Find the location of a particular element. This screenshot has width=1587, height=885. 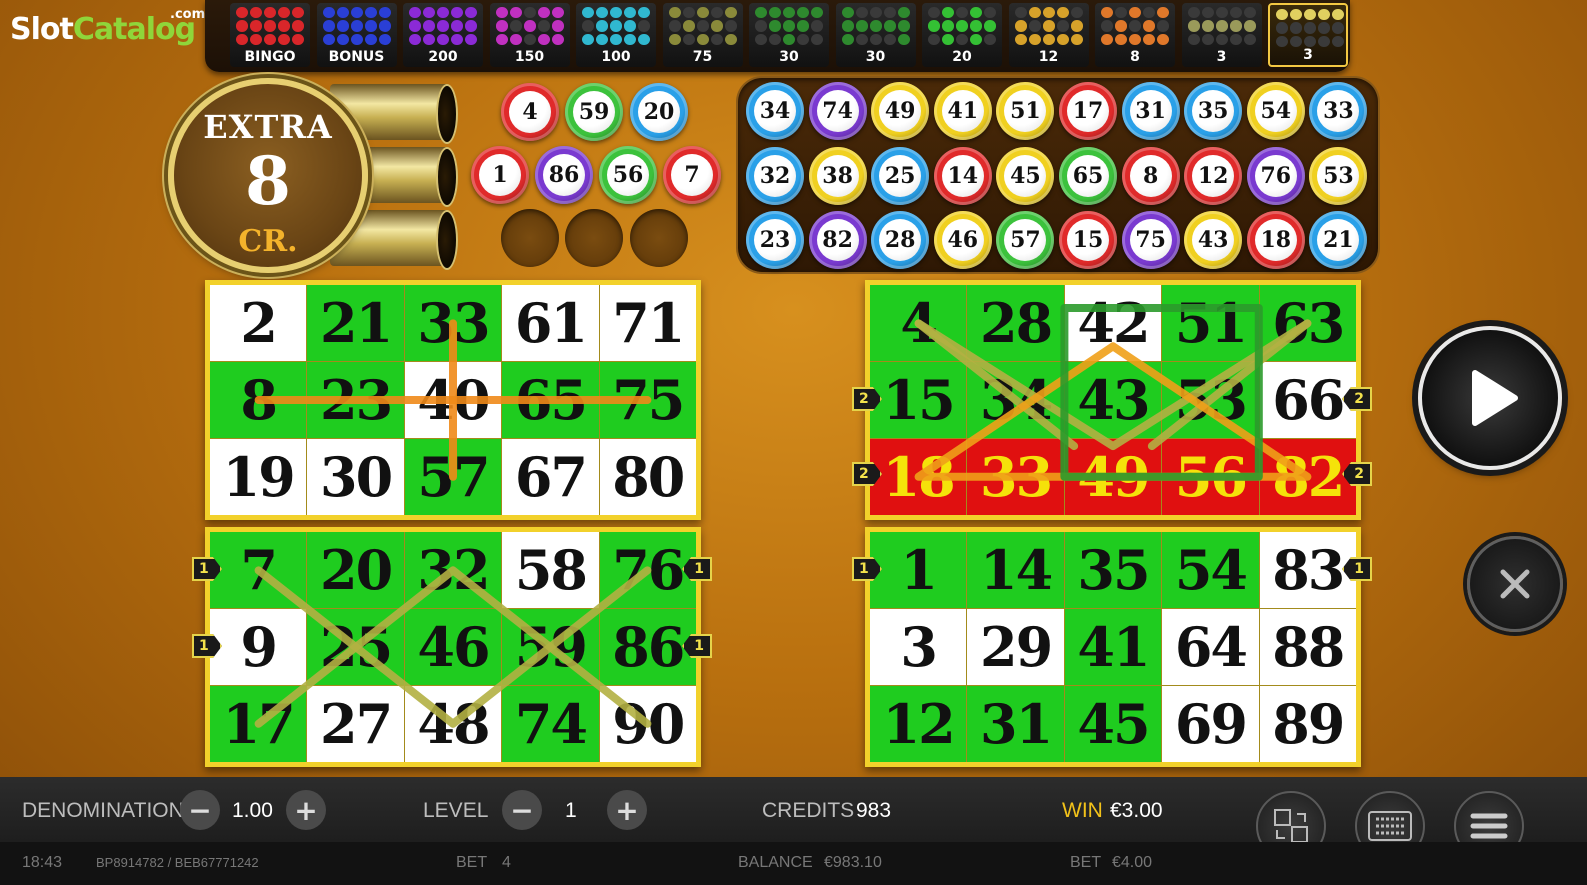

ball-number: 21 is located at coordinates (1338, 240).